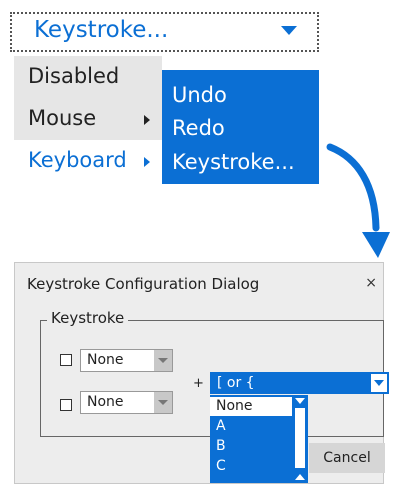  What do you see at coordinates (251, 426) in the screenshot?
I see `key-option-a: A` at bounding box center [251, 426].